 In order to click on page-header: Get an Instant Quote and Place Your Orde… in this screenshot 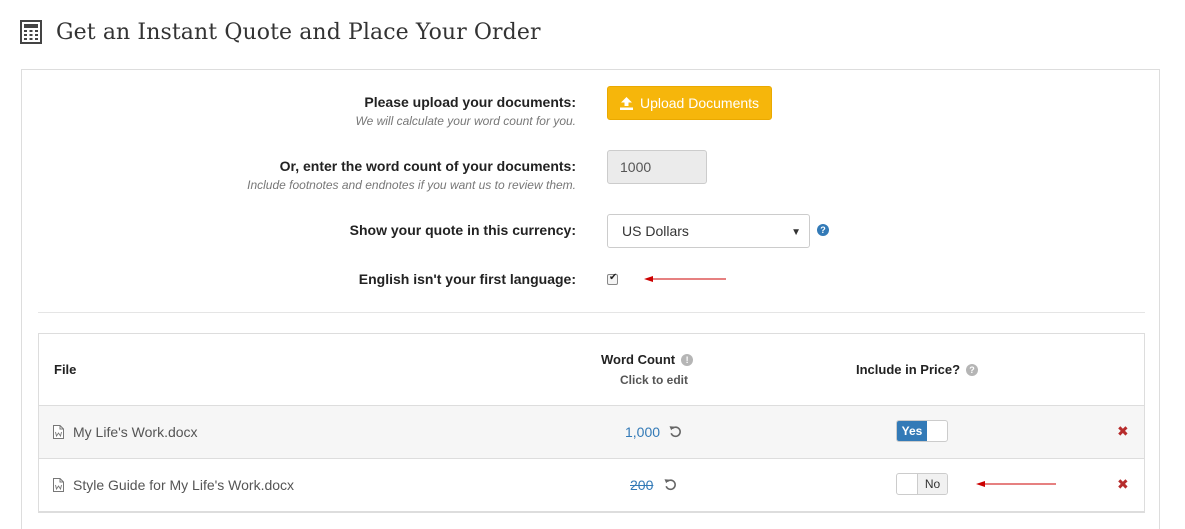, I will do `click(280, 32)`.